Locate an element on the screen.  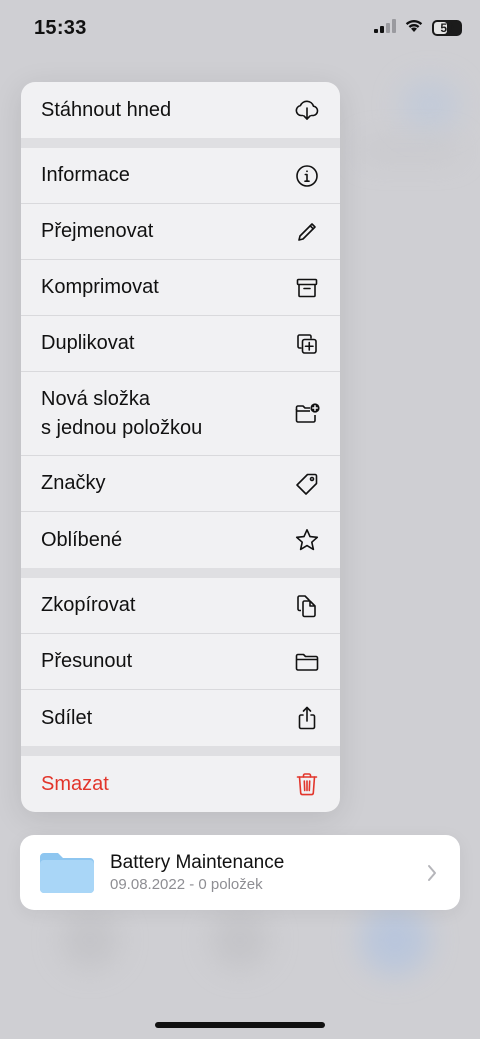
star-icon is located at coordinates (307, 540).